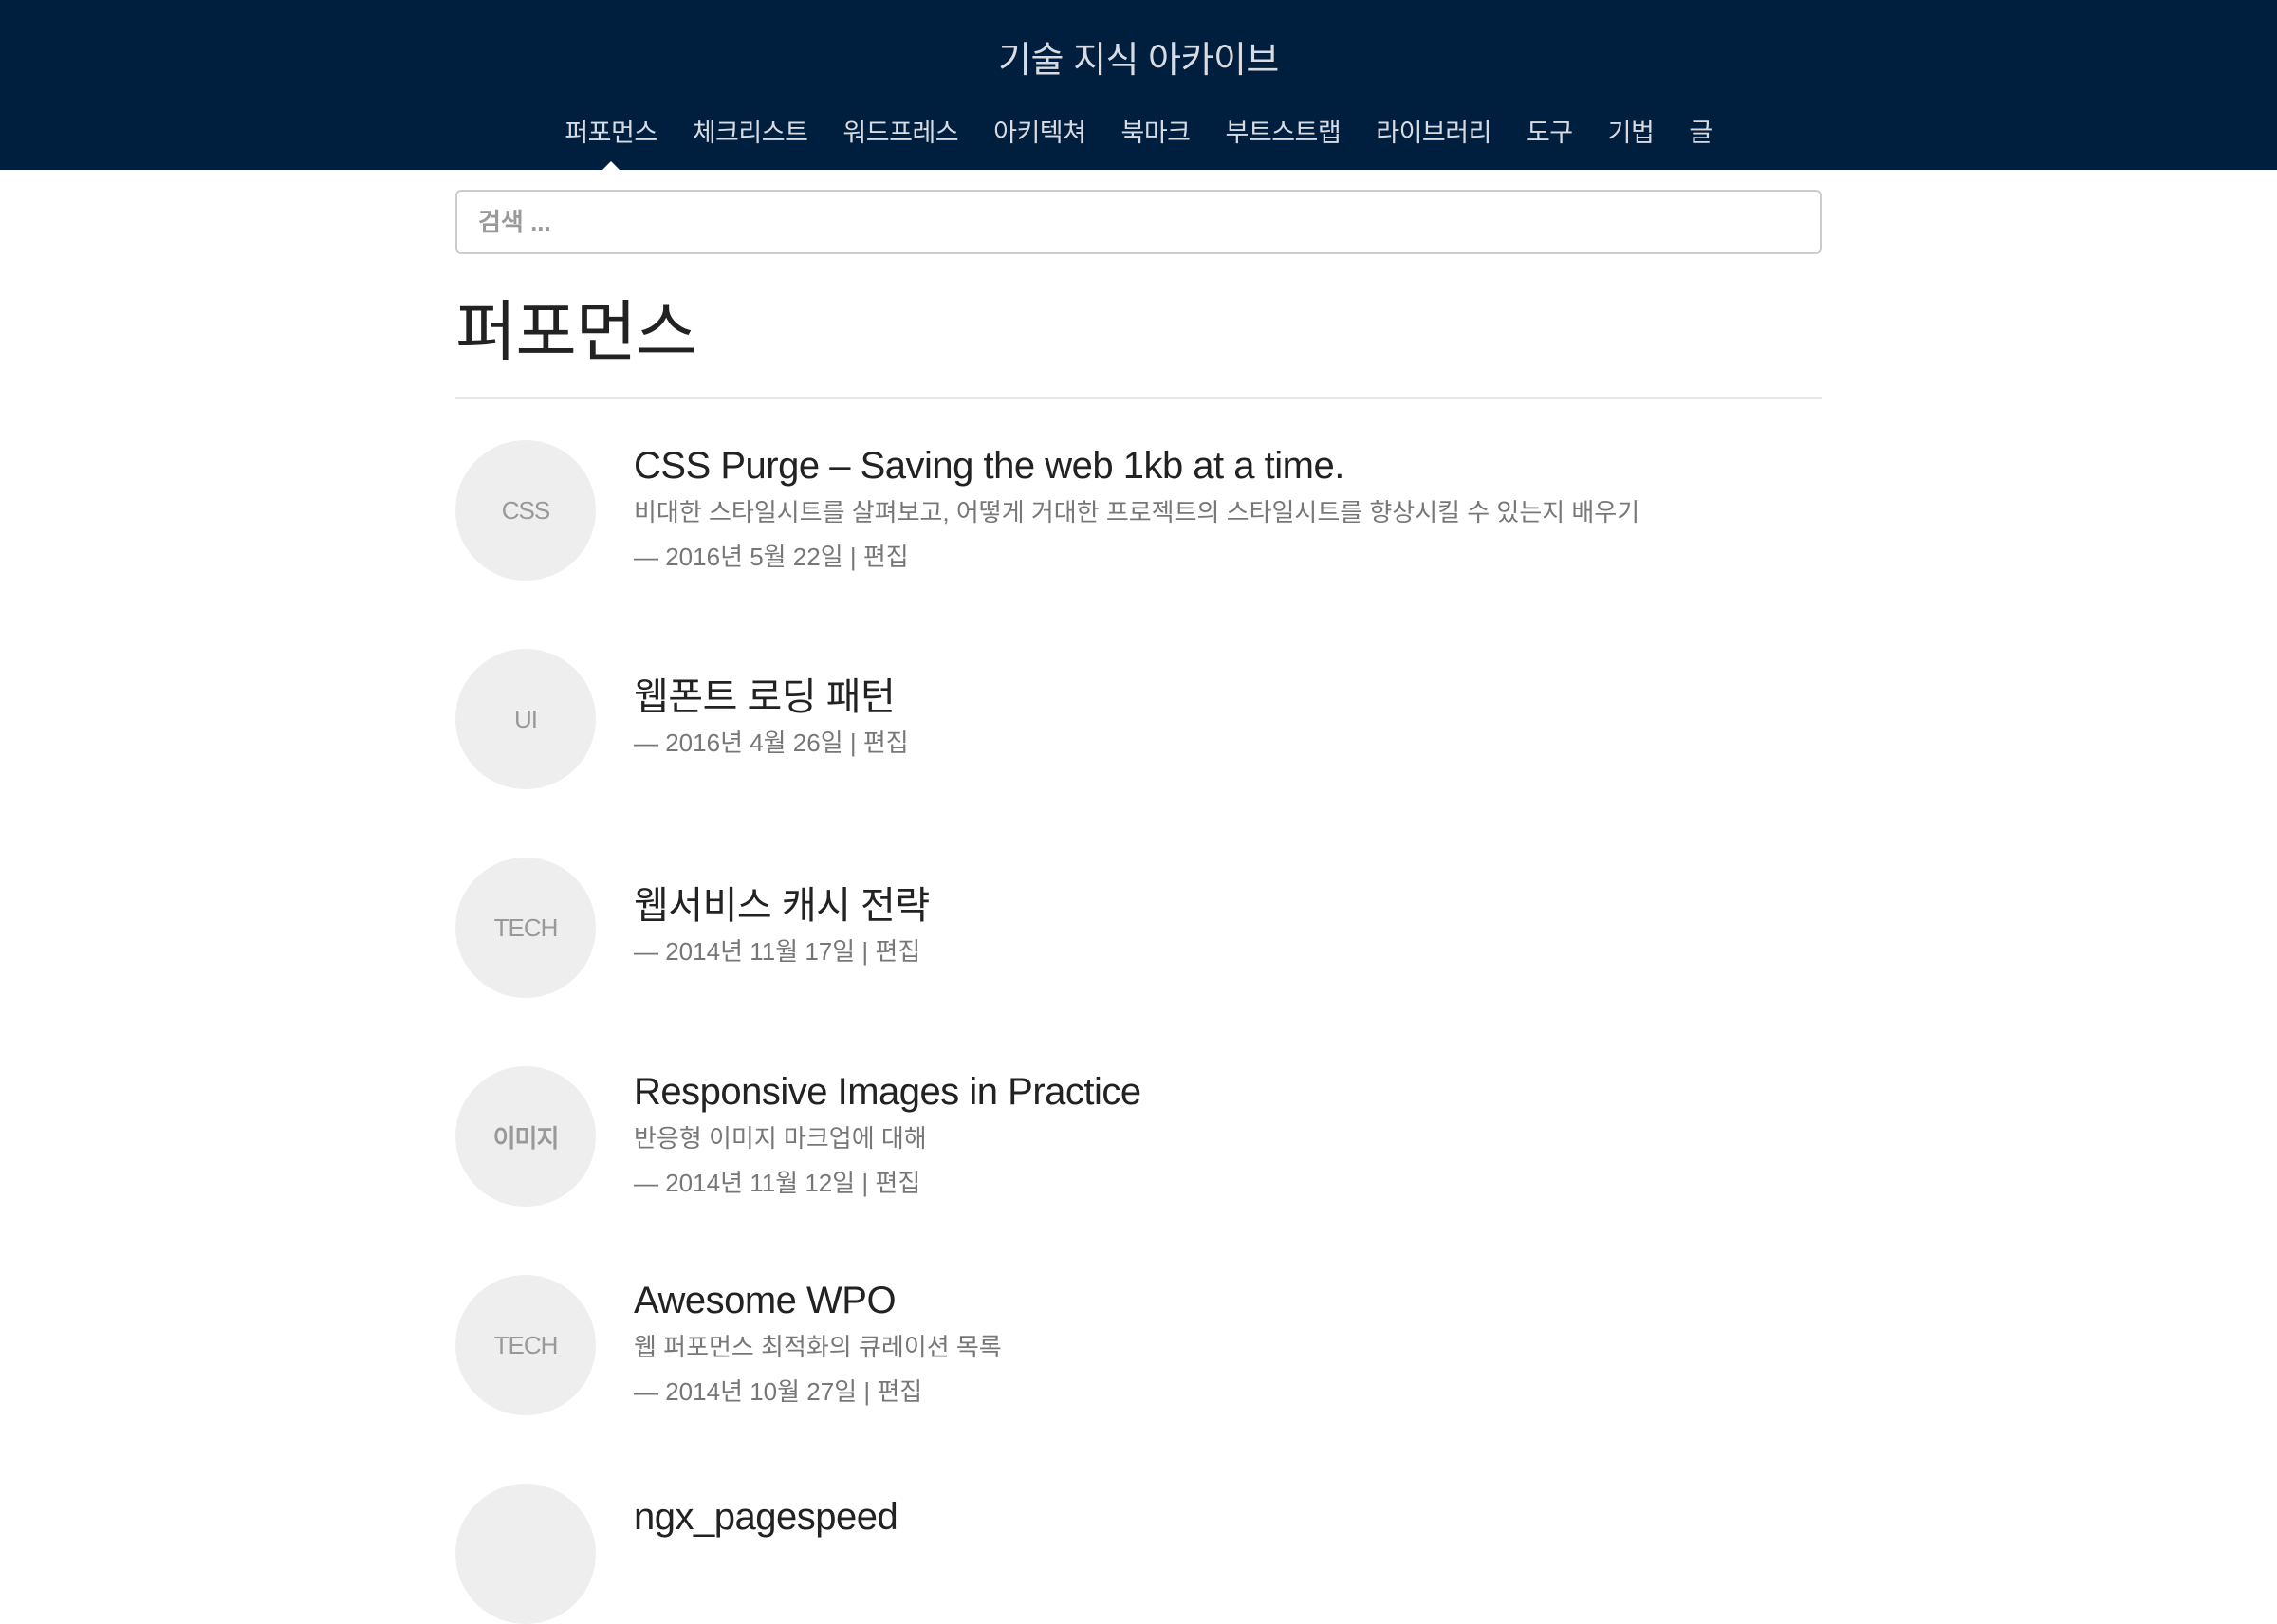 The width and height of the screenshot is (2277, 1624). What do you see at coordinates (611, 142) in the screenshot?
I see `nav-item-performance: 퍼포먼스` at bounding box center [611, 142].